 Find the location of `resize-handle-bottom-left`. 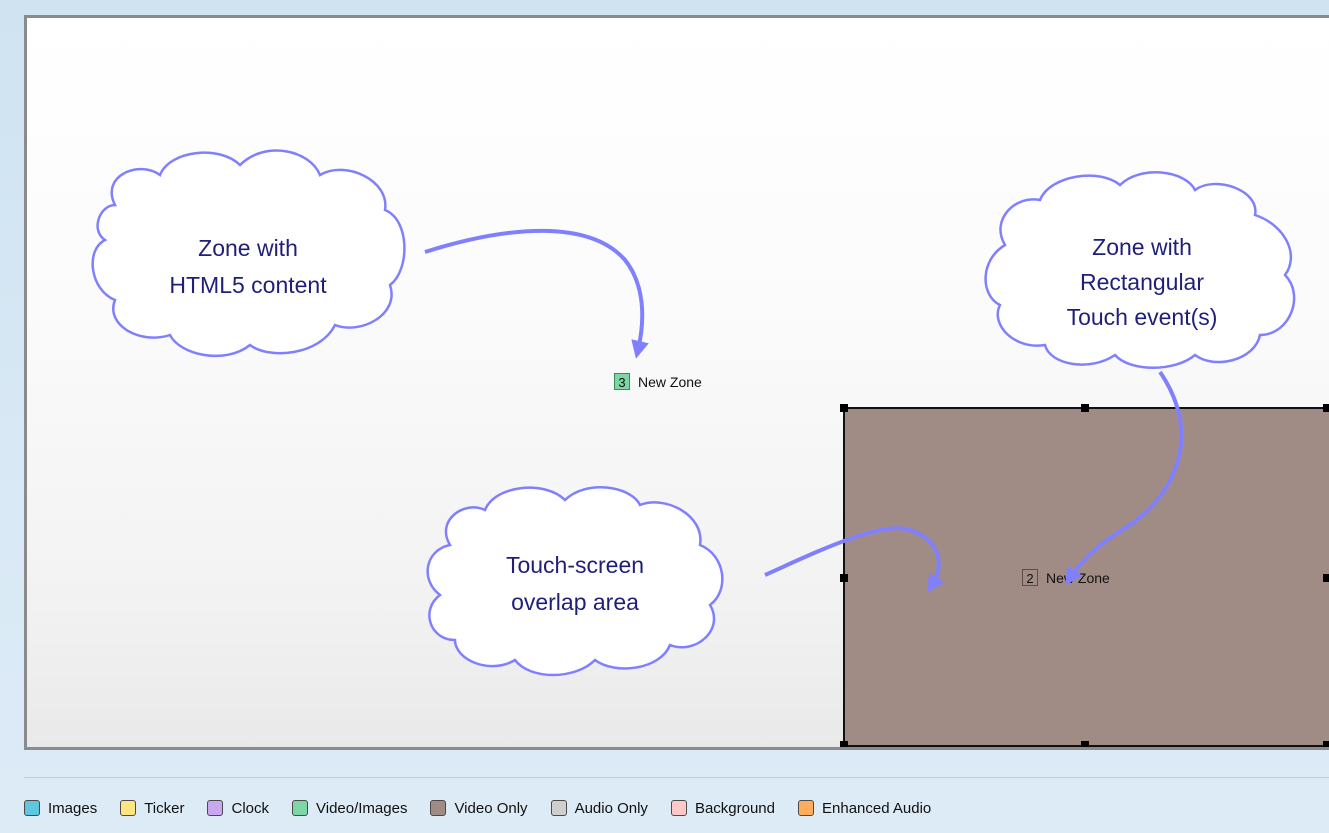

resize-handle-bottom-left is located at coordinates (844, 744).